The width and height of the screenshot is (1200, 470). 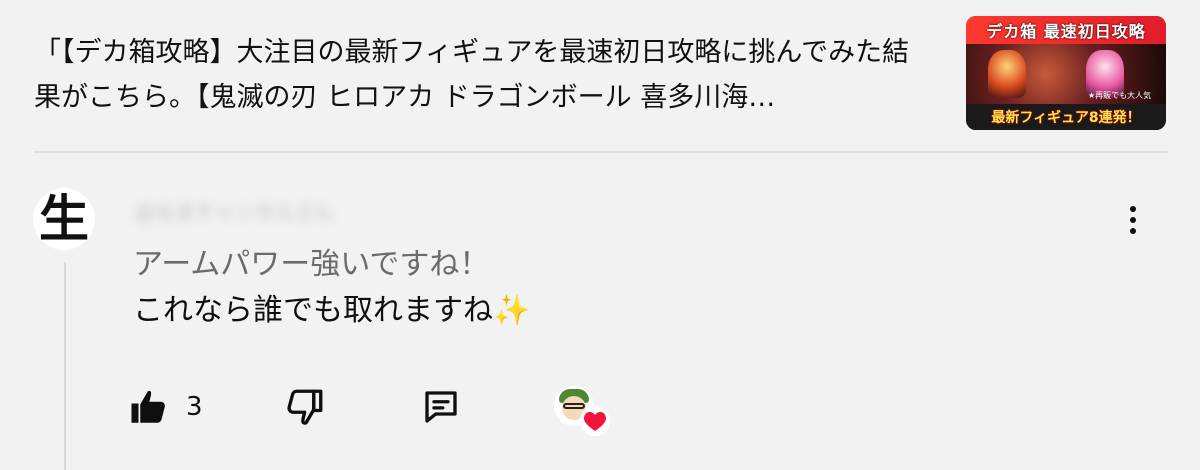 What do you see at coordinates (1066, 30) in the screenshot?
I see `thumbnail-top-text: デカ箱 最速初日攻略` at bounding box center [1066, 30].